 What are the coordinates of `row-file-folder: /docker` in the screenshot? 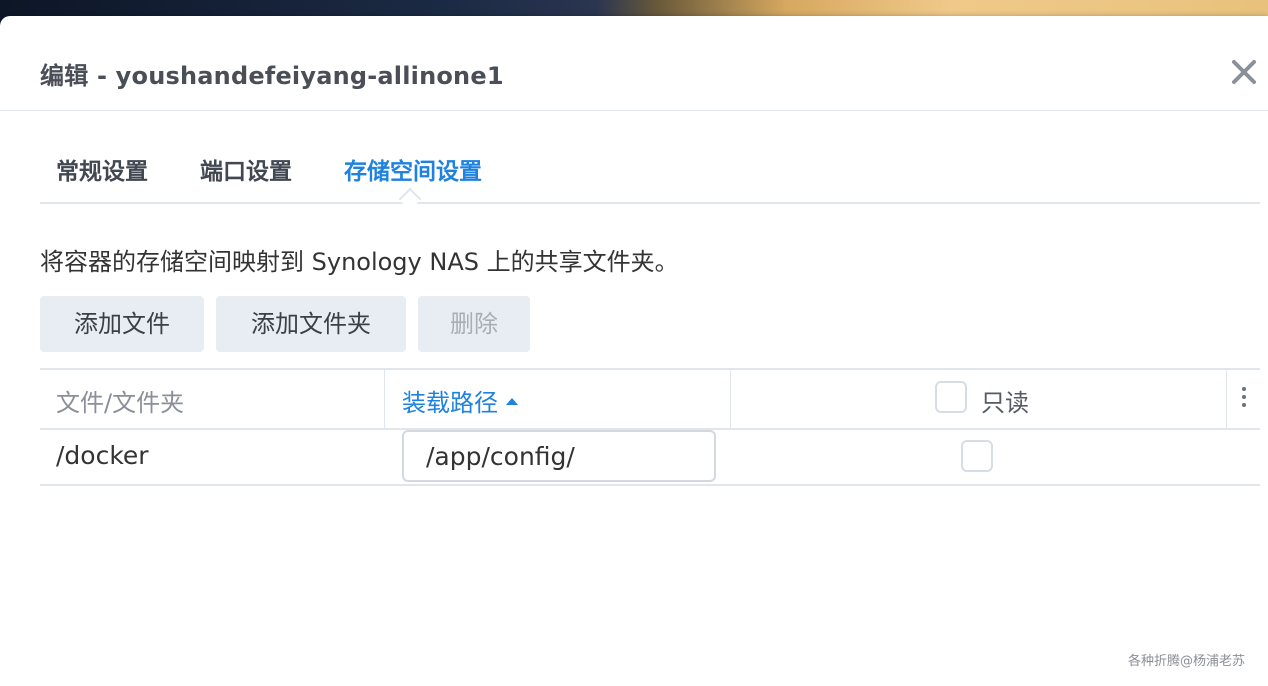 It's located at (102, 455).